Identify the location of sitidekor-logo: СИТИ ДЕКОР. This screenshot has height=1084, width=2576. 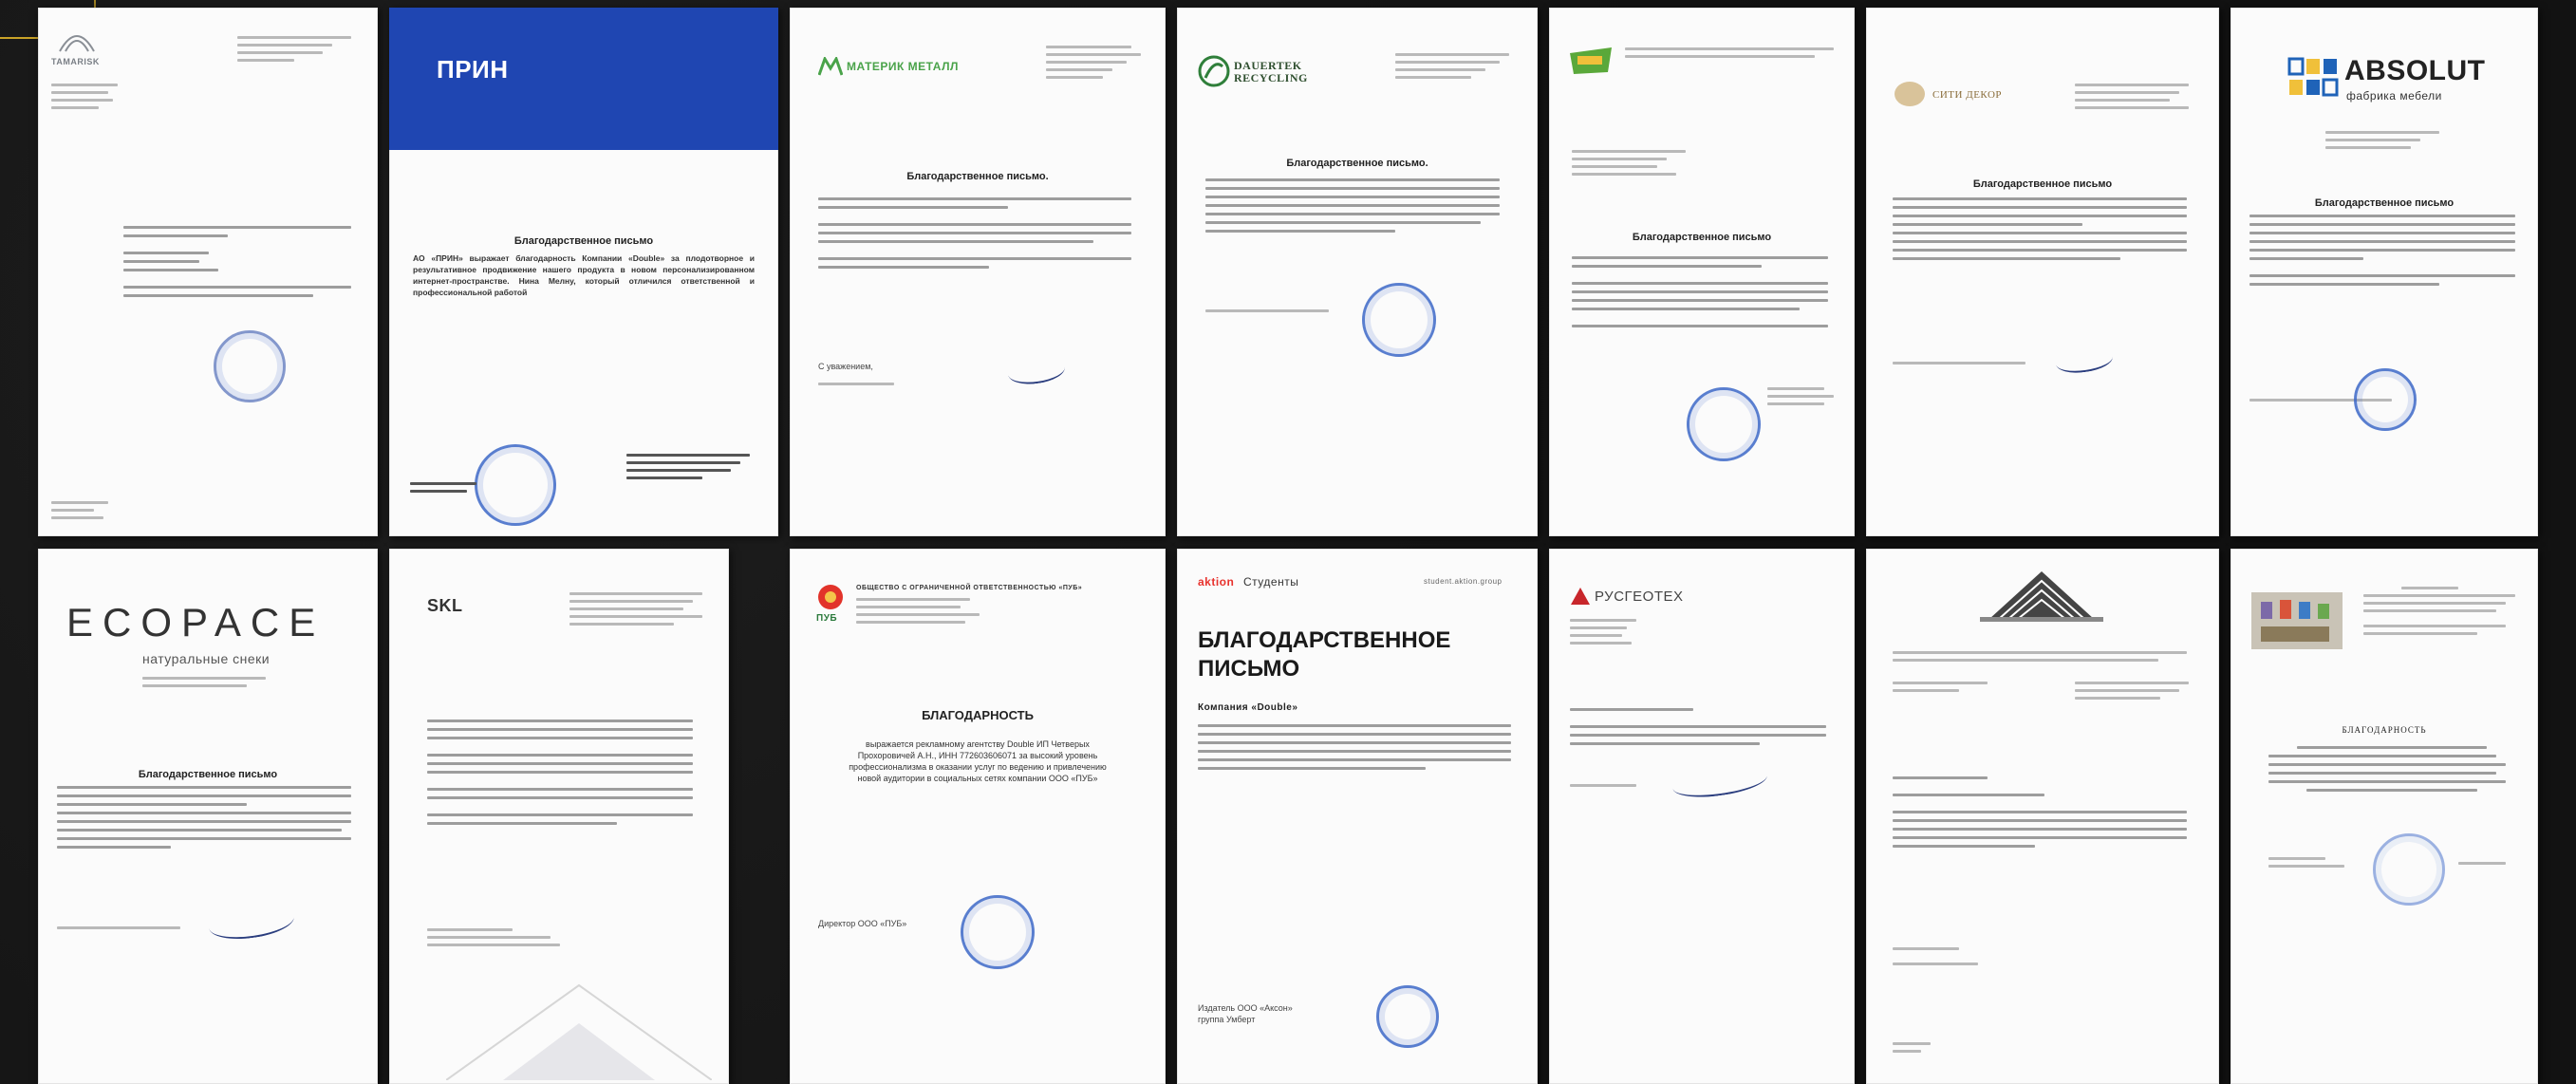
(1967, 95).